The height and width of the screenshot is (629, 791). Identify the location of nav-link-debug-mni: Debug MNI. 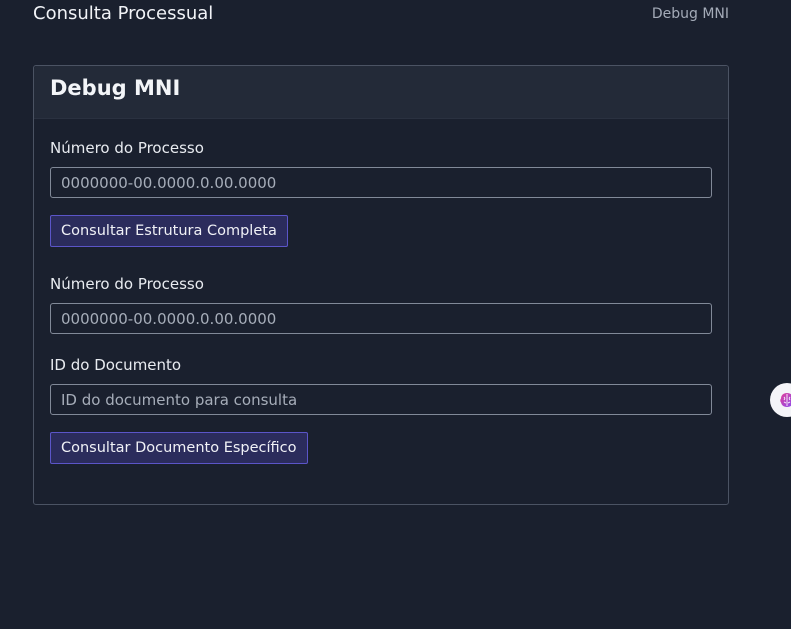
(690, 14).